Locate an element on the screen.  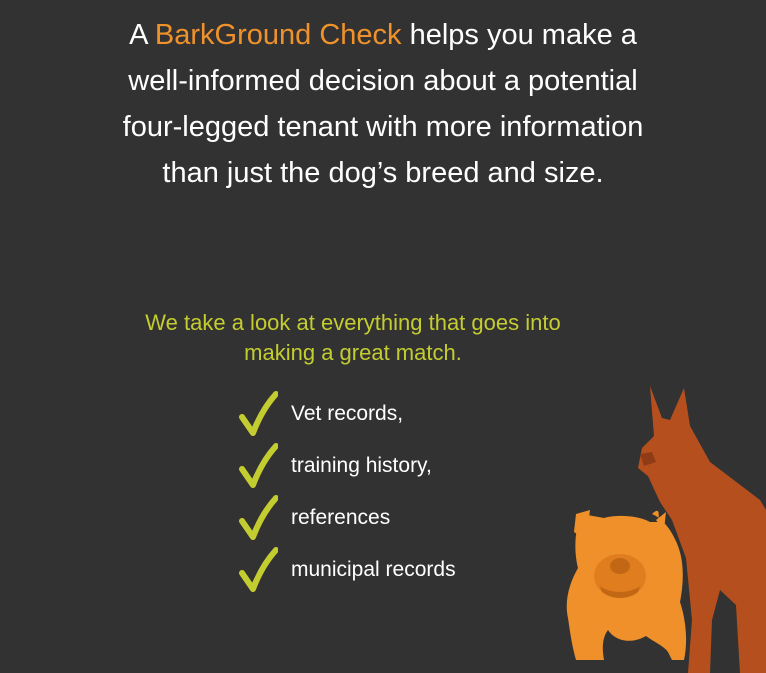
checklist-label: Vet records, is located at coordinates (347, 413).